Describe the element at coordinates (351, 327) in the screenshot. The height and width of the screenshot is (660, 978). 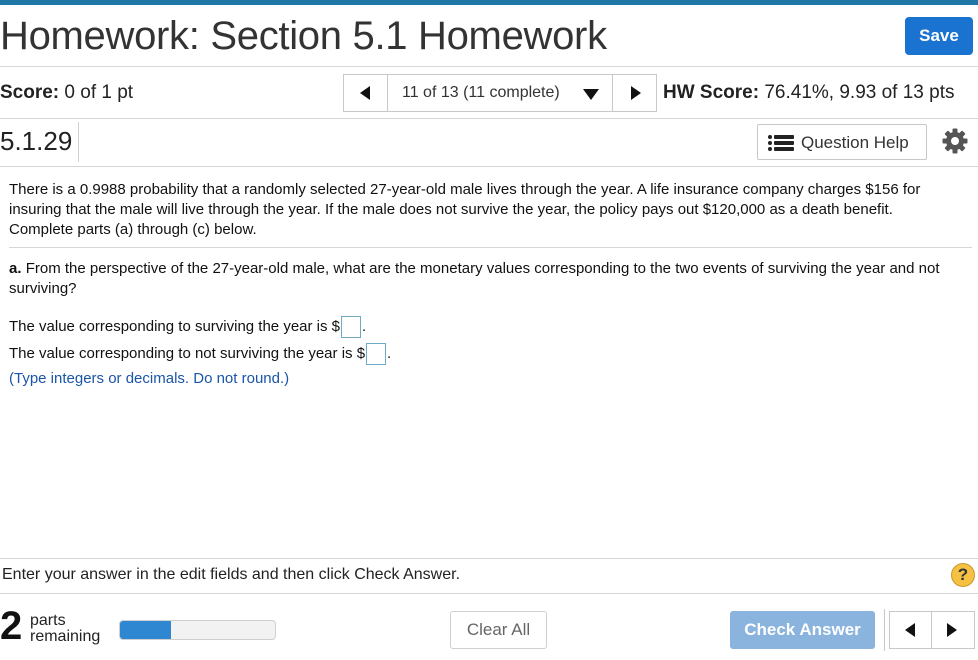
I see `surviving-value-input` at that location.